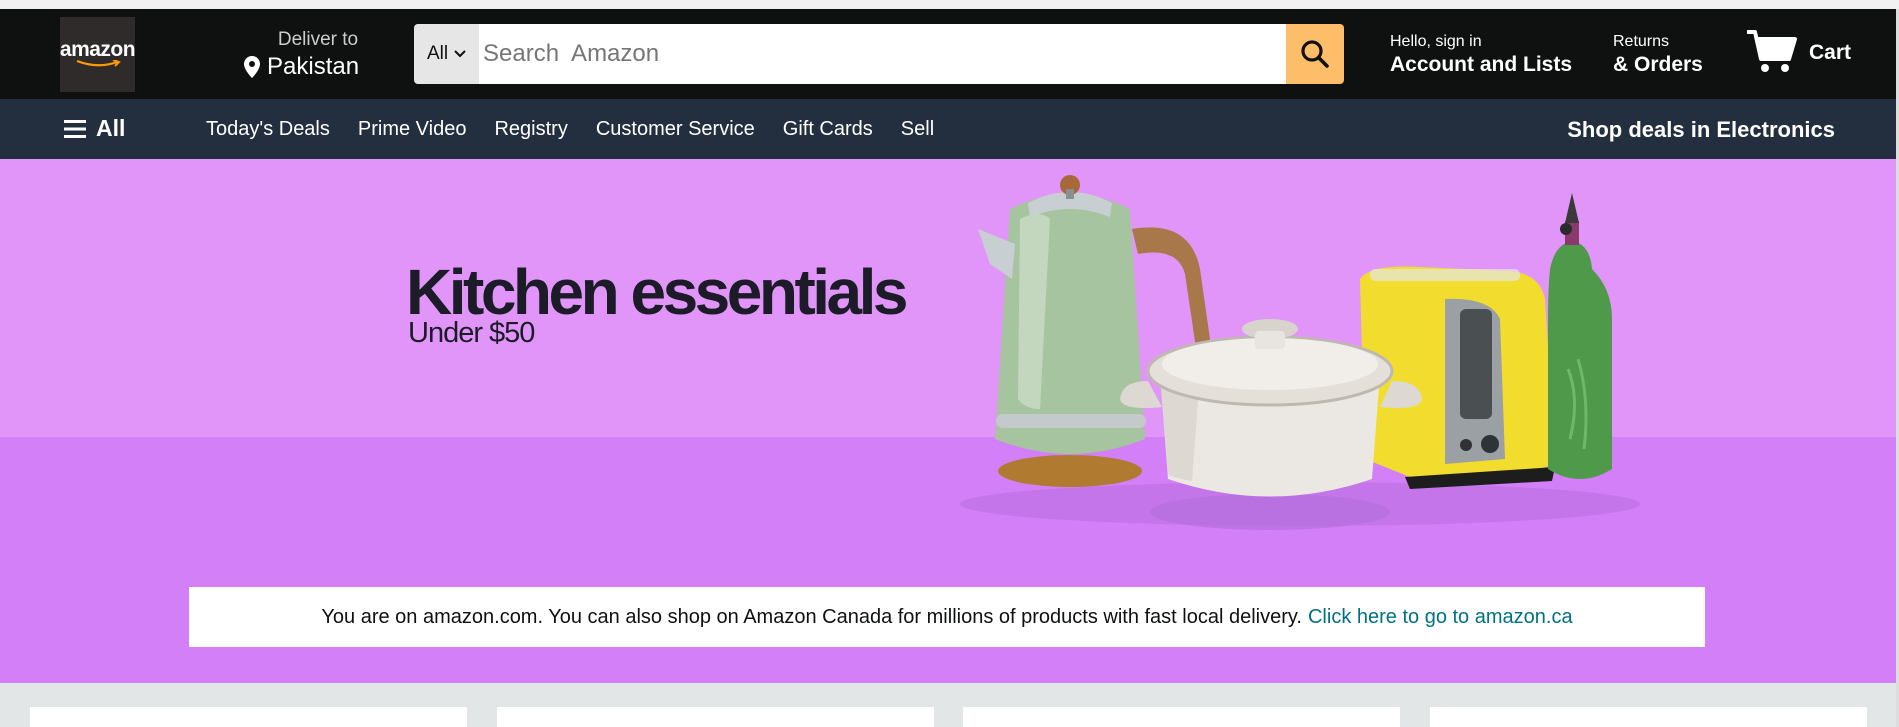 This screenshot has width=1899, height=727. Describe the element at coordinates (268, 129) in the screenshot. I see `nav-link-todays-deals: Today's Deals` at that location.